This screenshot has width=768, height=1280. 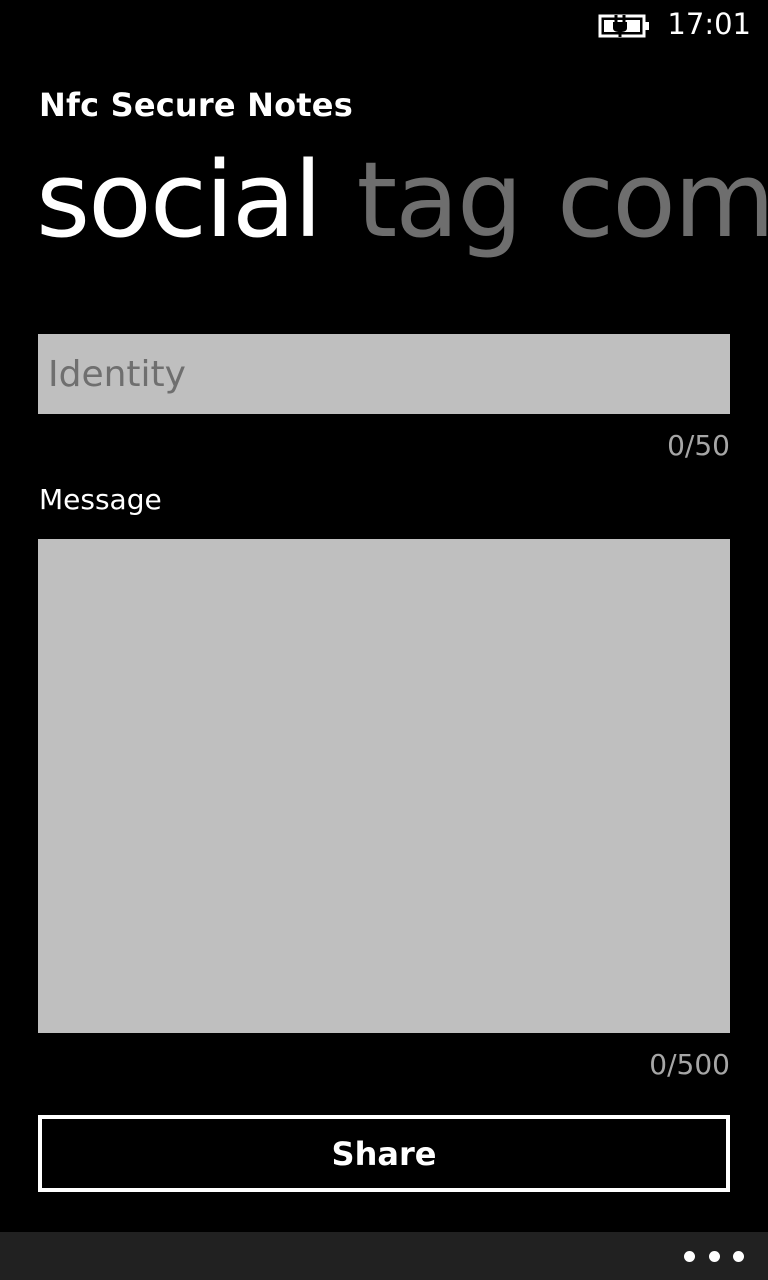 What do you see at coordinates (384, 25) in the screenshot?
I see `status-bar: 17:01` at bounding box center [384, 25].